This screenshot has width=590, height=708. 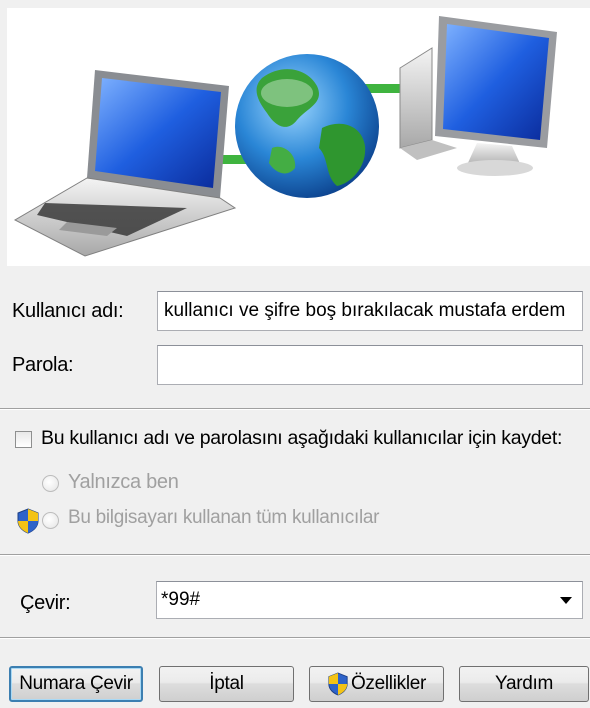 What do you see at coordinates (45, 603) in the screenshot?
I see `dial-label: Çevir:` at bounding box center [45, 603].